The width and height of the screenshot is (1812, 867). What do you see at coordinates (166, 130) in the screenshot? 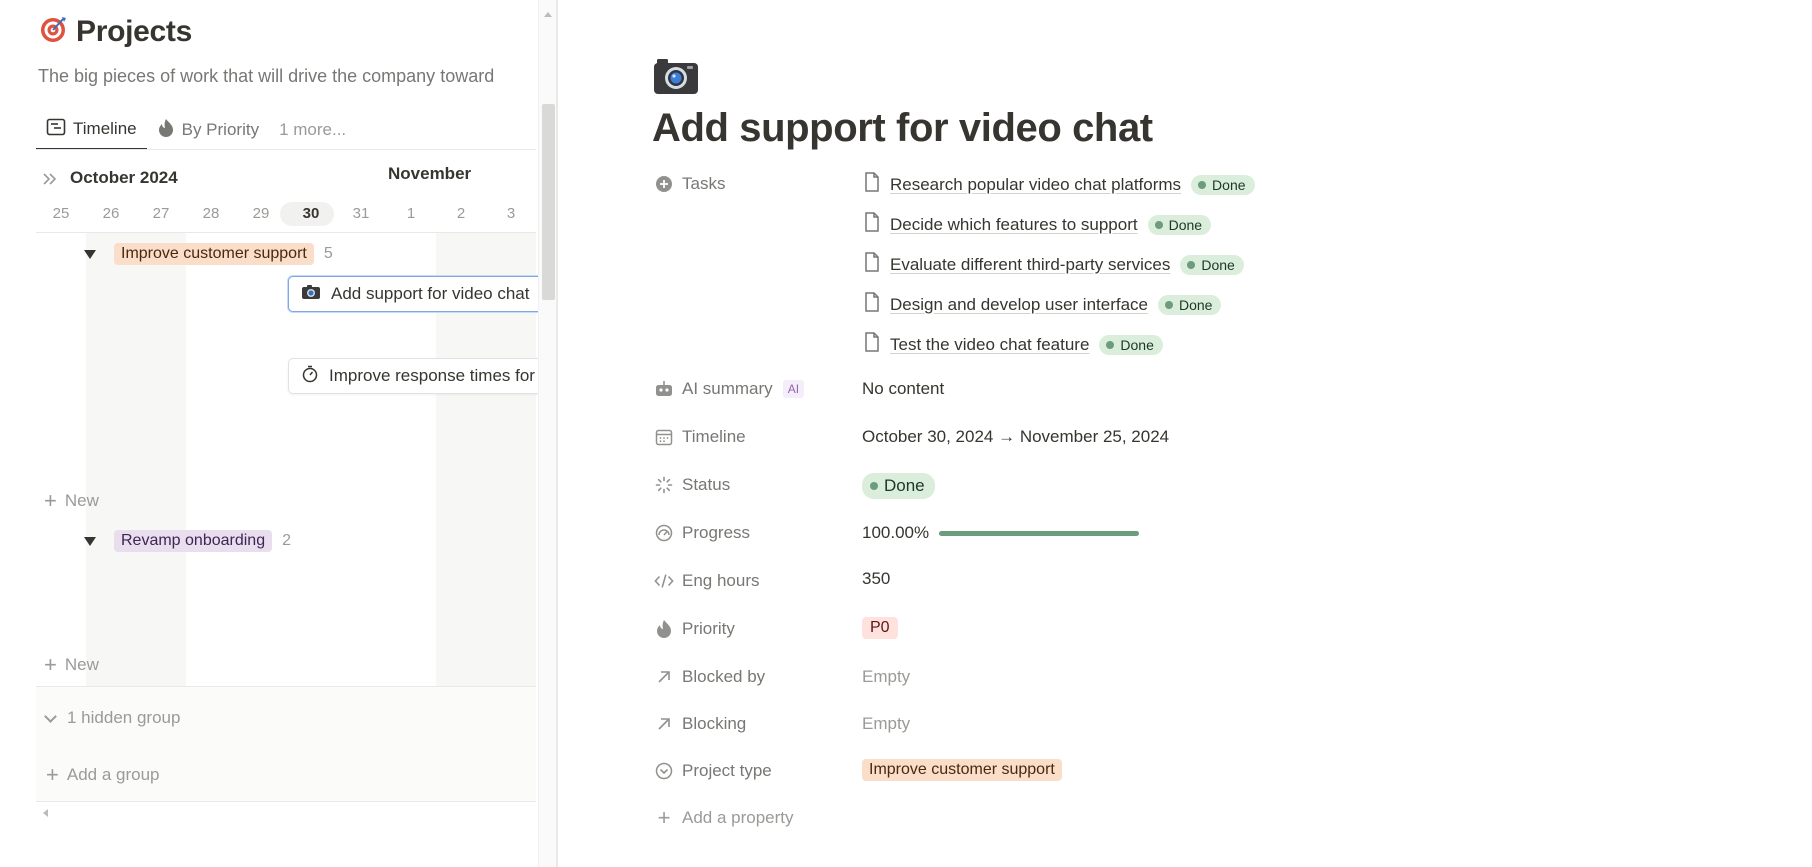
I see `flame-icon` at bounding box center [166, 130].